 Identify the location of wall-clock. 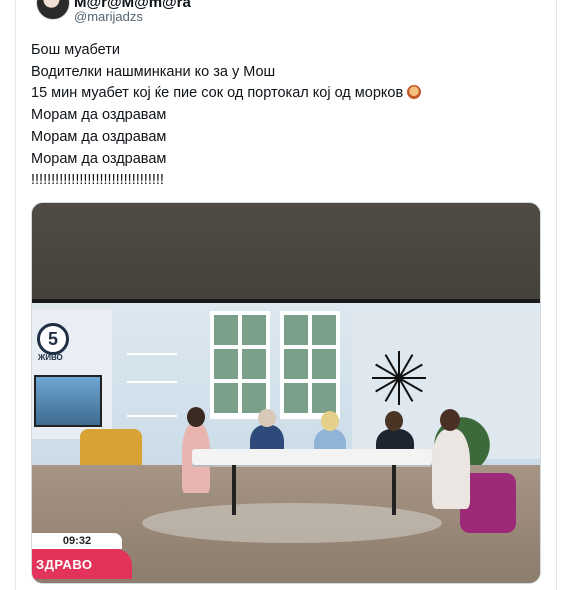
(399, 378).